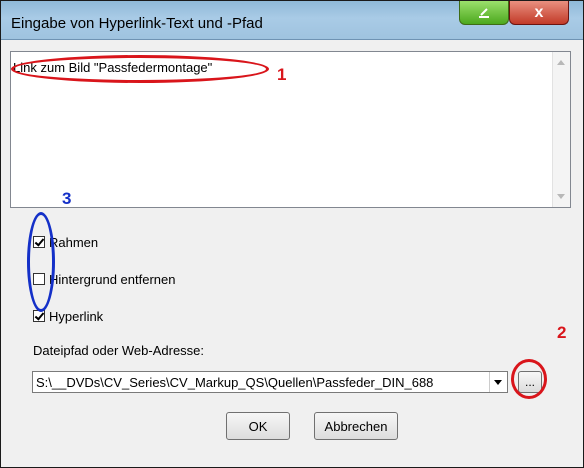 The height and width of the screenshot is (468, 584). What do you see at coordinates (561, 129) in the screenshot?
I see `vertical-scrollbar` at bounding box center [561, 129].